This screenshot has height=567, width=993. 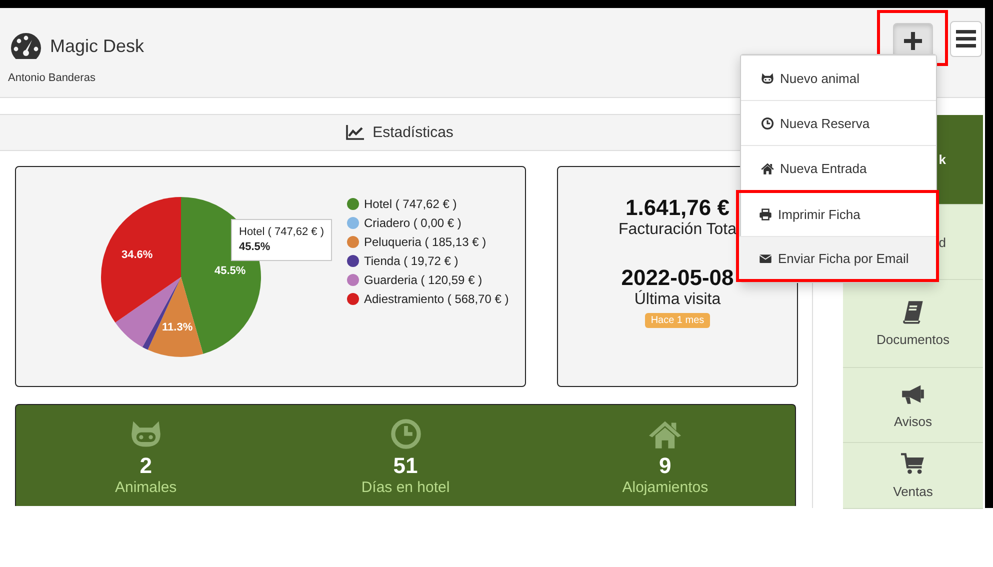 What do you see at coordinates (677, 320) in the screenshot?
I see `time-ago-badge: Hace 1 mes` at bounding box center [677, 320].